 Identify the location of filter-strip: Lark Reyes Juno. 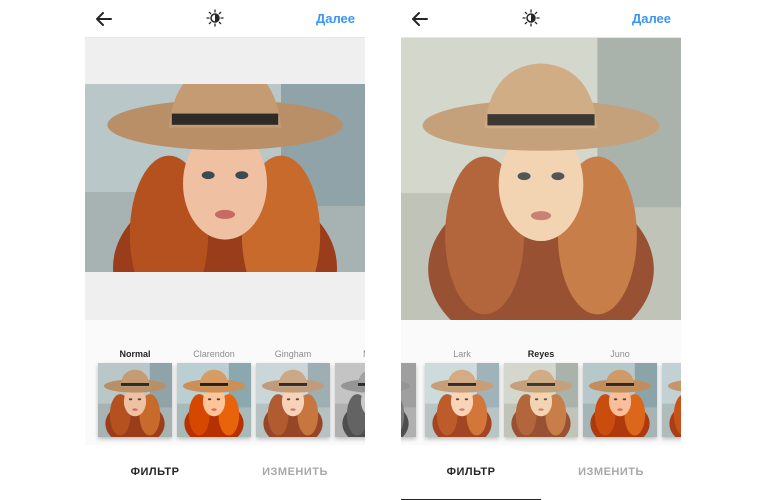
(541, 382).